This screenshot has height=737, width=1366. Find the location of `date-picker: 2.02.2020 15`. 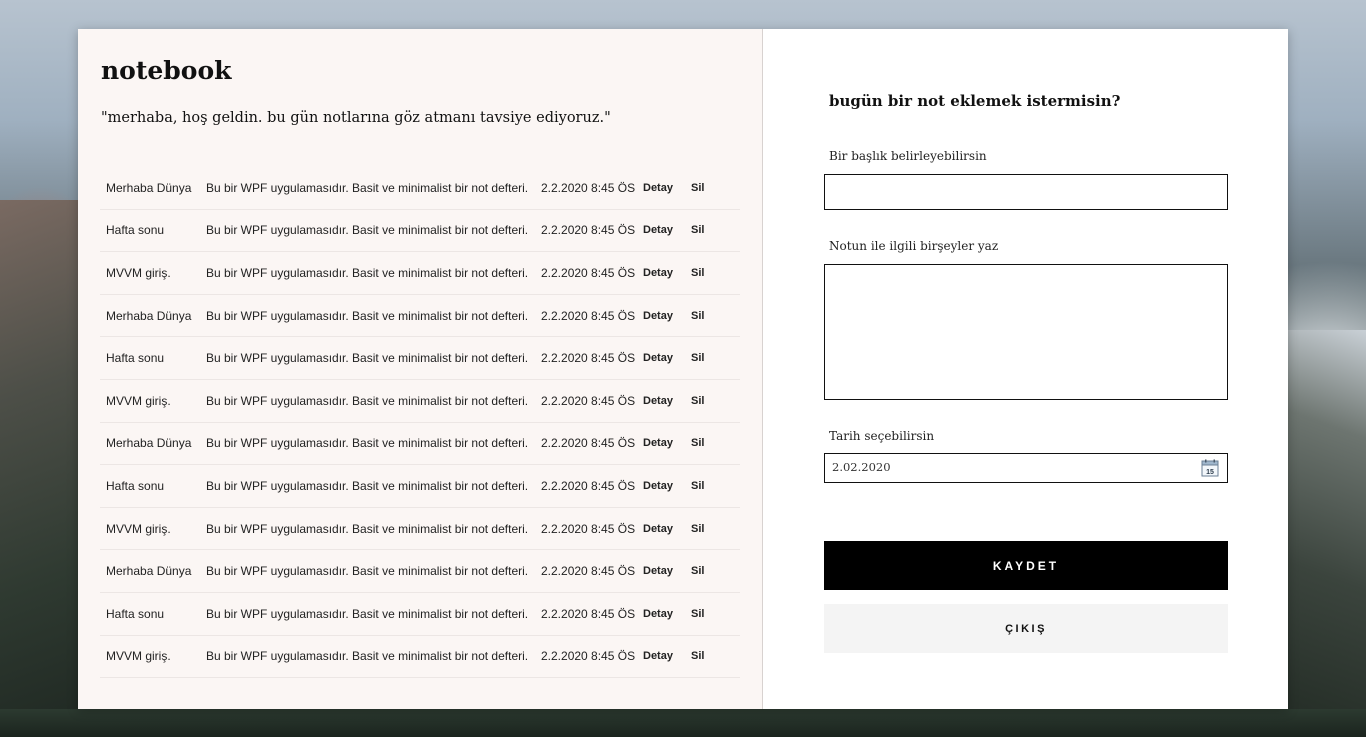

date-picker: 2.02.2020 15 is located at coordinates (1026, 468).